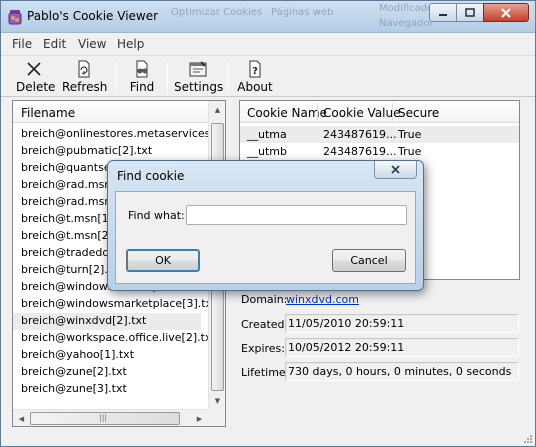 The height and width of the screenshot is (447, 536). I want to click on scroll-down-arrow-icon: ▼, so click(217, 400).